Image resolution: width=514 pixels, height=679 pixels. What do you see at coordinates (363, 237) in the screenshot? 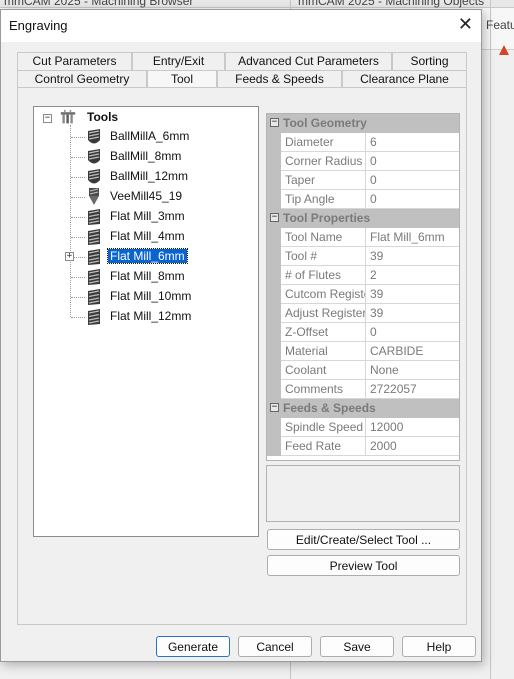
I see `property-row: Tool Name Flat Mill_6mm` at bounding box center [363, 237].